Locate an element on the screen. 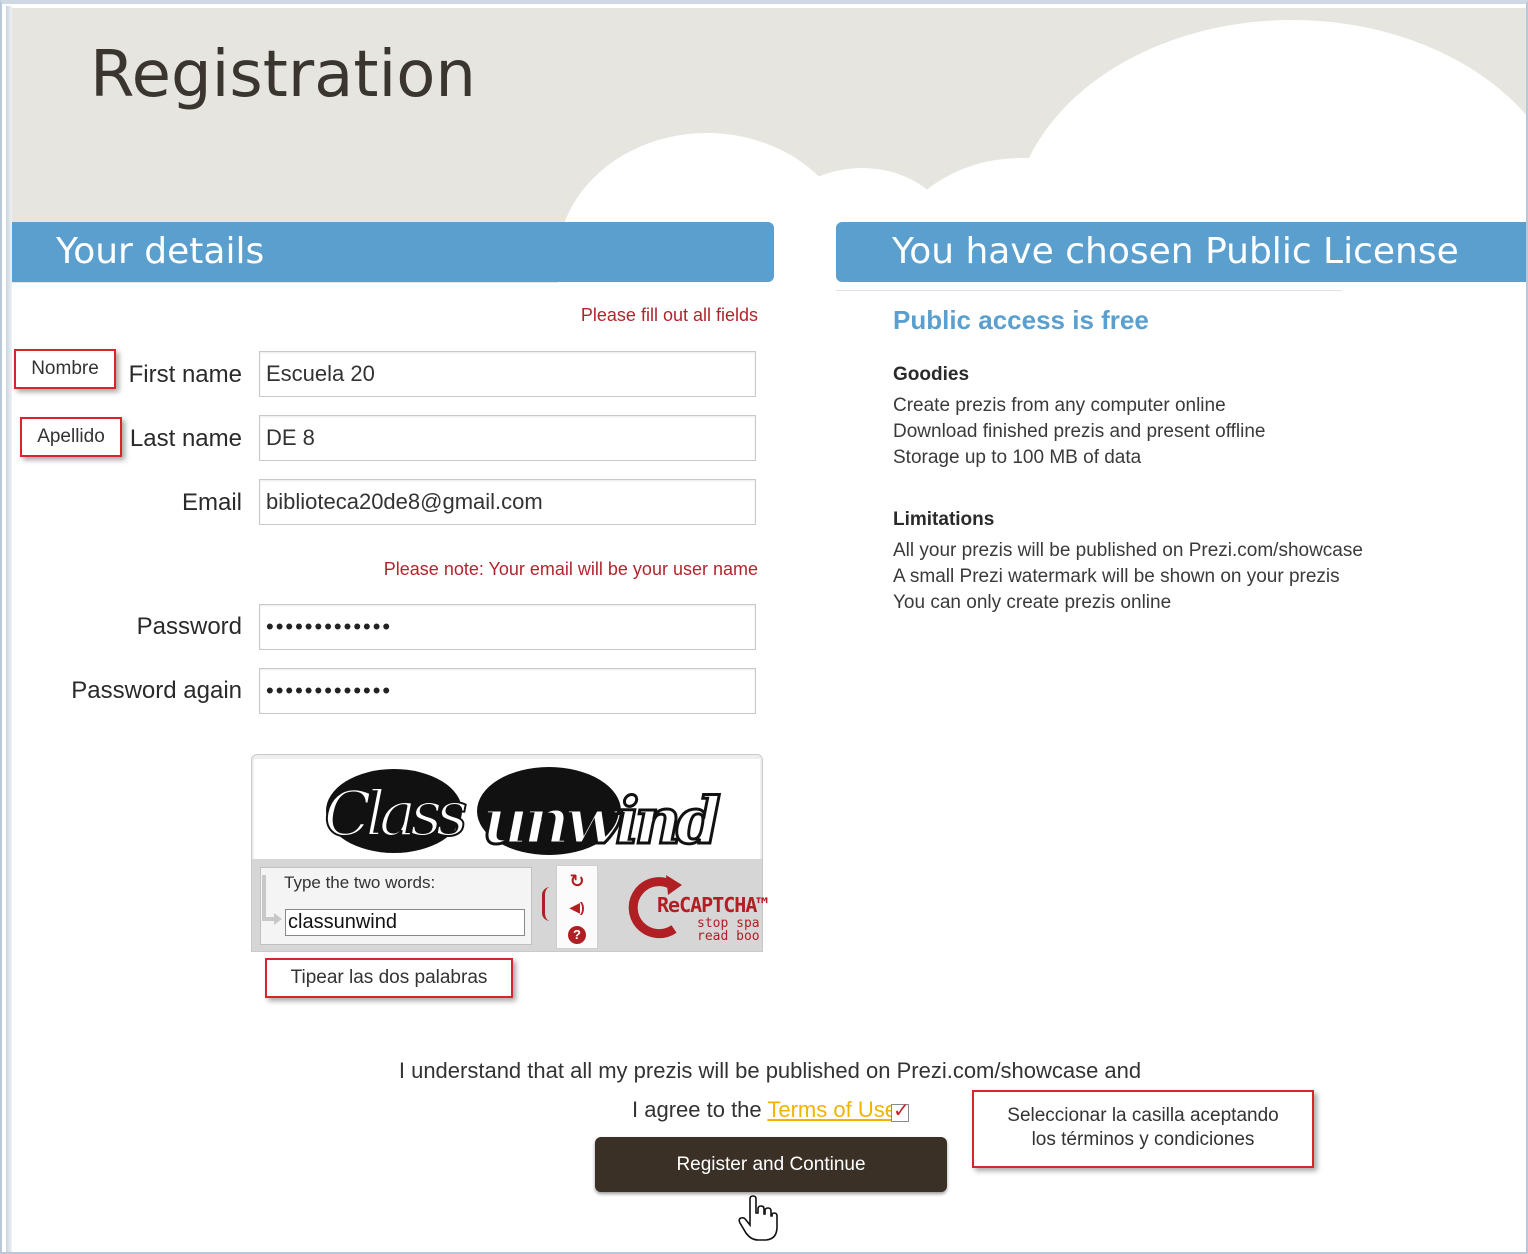 The height and width of the screenshot is (1254, 1528). callout-tipear: Tipear las dos palabras is located at coordinates (389, 978).